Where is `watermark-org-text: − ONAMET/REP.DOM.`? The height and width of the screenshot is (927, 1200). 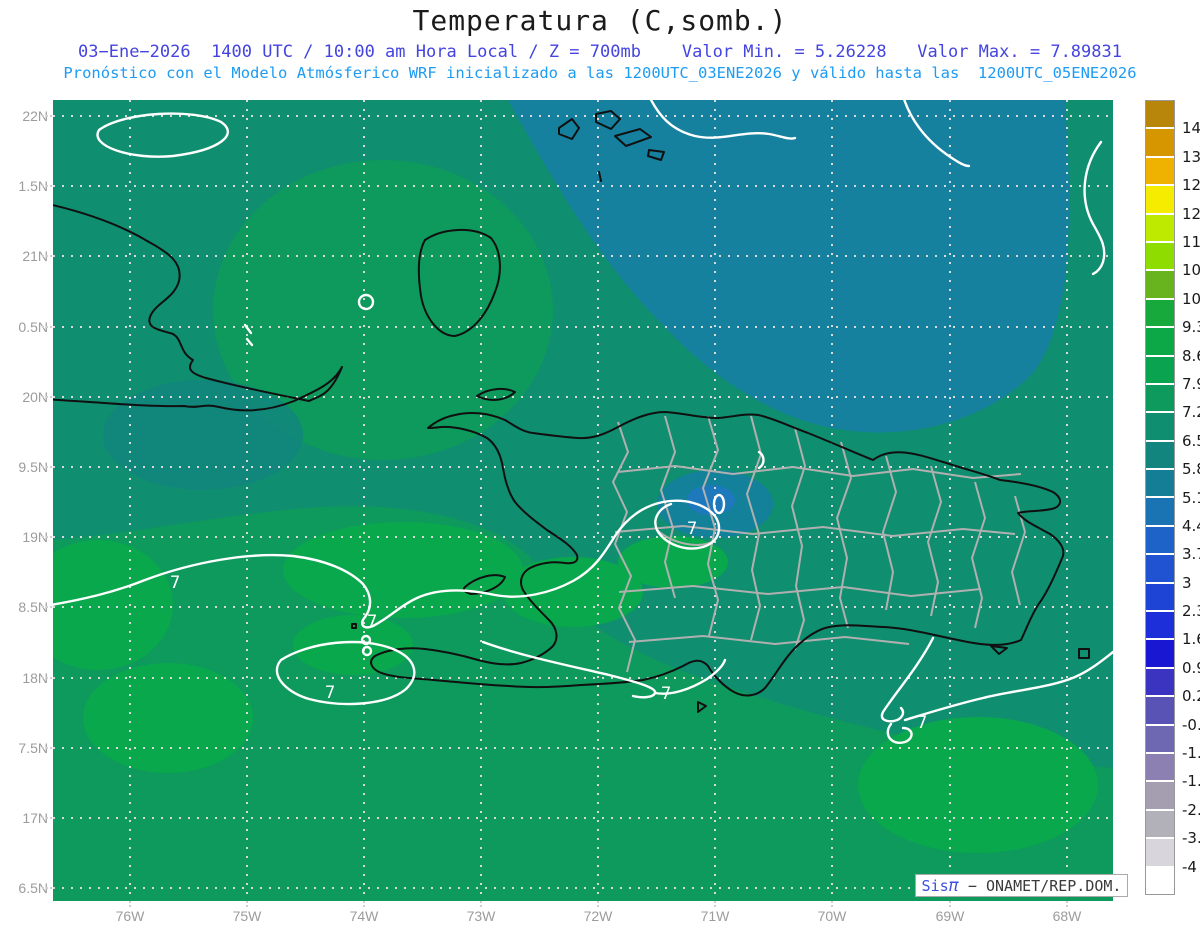 watermark-org-text: − ONAMET/REP.DOM. is located at coordinates (1044, 885).